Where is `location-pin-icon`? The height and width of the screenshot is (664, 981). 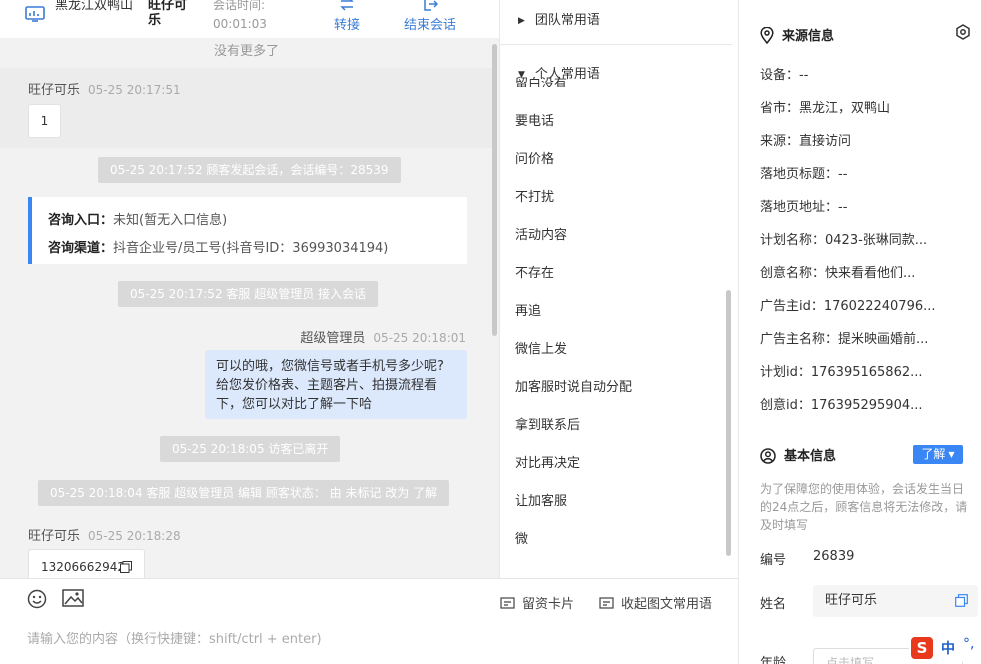
location-pin-icon is located at coordinates (767, 35).